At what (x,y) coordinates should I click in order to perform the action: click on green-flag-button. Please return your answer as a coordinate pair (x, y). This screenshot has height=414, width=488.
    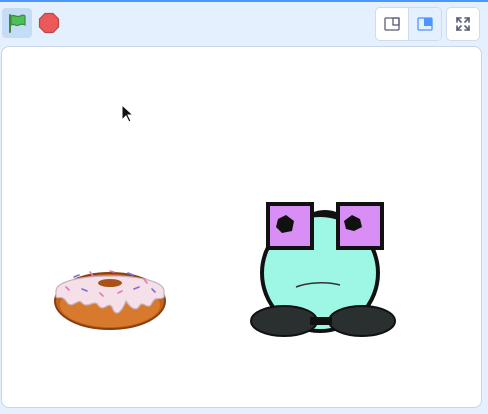
    Looking at the image, I should click on (17, 23).